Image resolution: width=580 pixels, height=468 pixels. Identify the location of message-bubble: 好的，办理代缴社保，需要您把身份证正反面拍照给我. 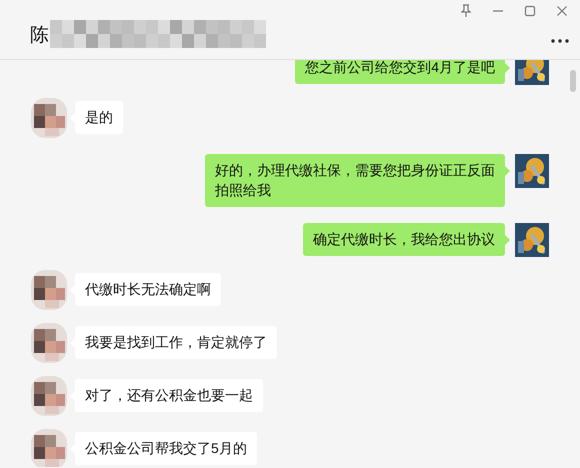
(355, 180).